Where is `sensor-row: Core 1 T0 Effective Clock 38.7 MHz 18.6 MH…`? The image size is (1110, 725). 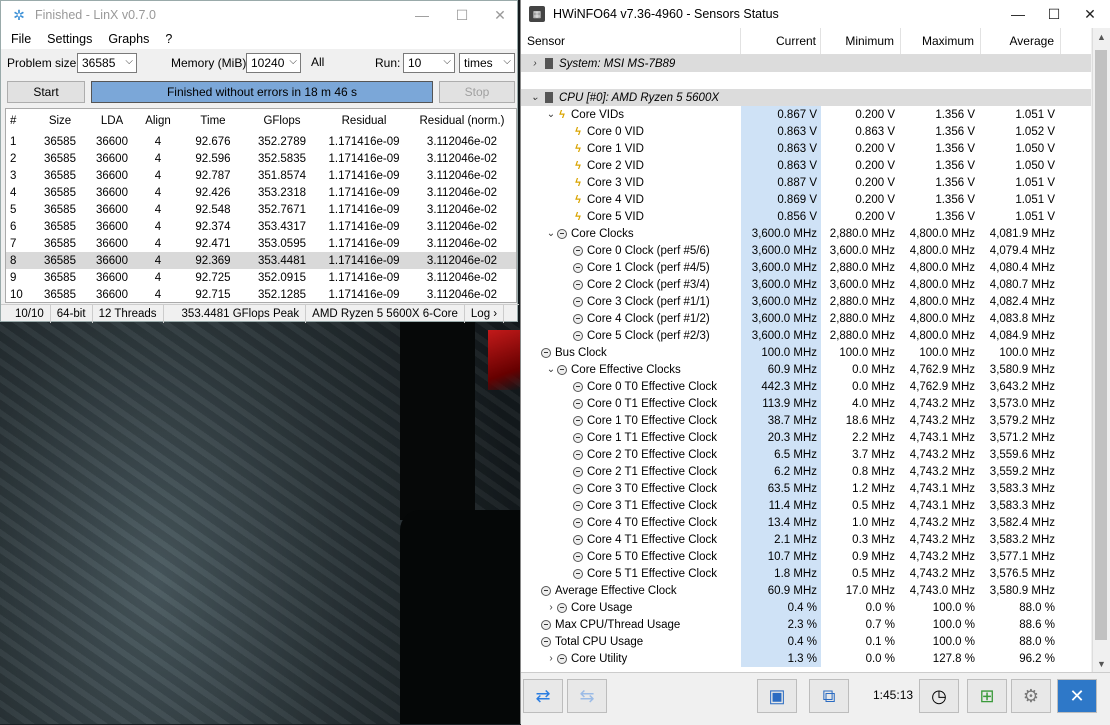 sensor-row: Core 1 T0 Effective Clock 38.7 MHz 18.6 MH… is located at coordinates (806, 420).